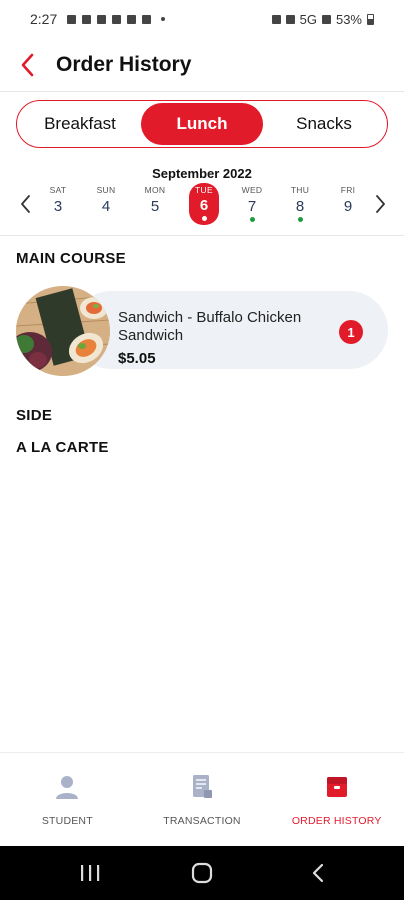  I want to click on next-week-button, so click(380, 204).